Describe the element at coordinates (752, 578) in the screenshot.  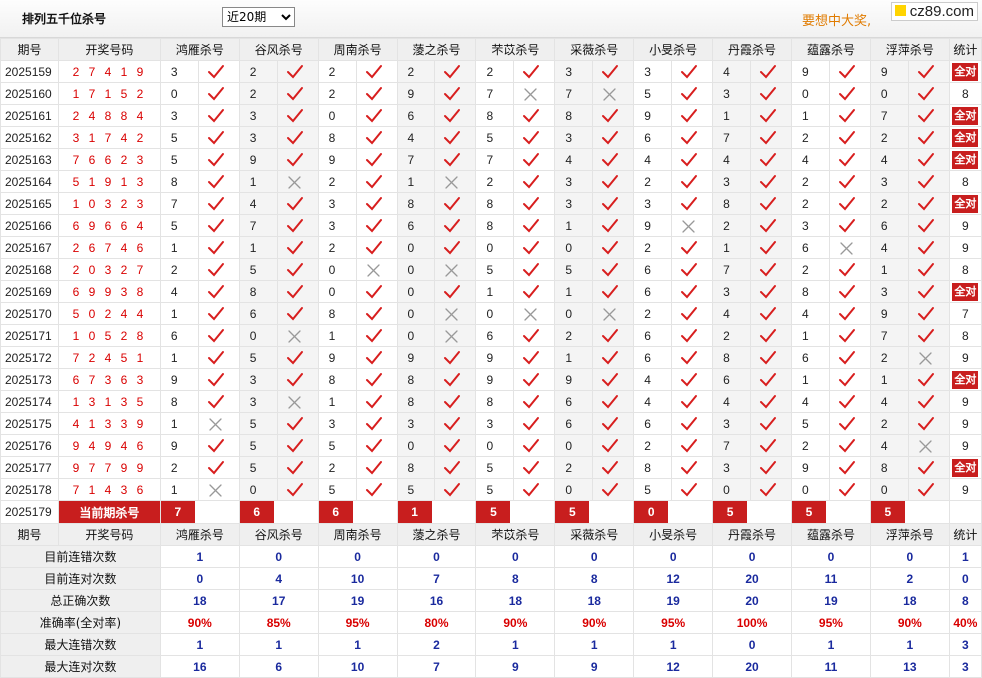
I see `stats-value: 20` at that location.